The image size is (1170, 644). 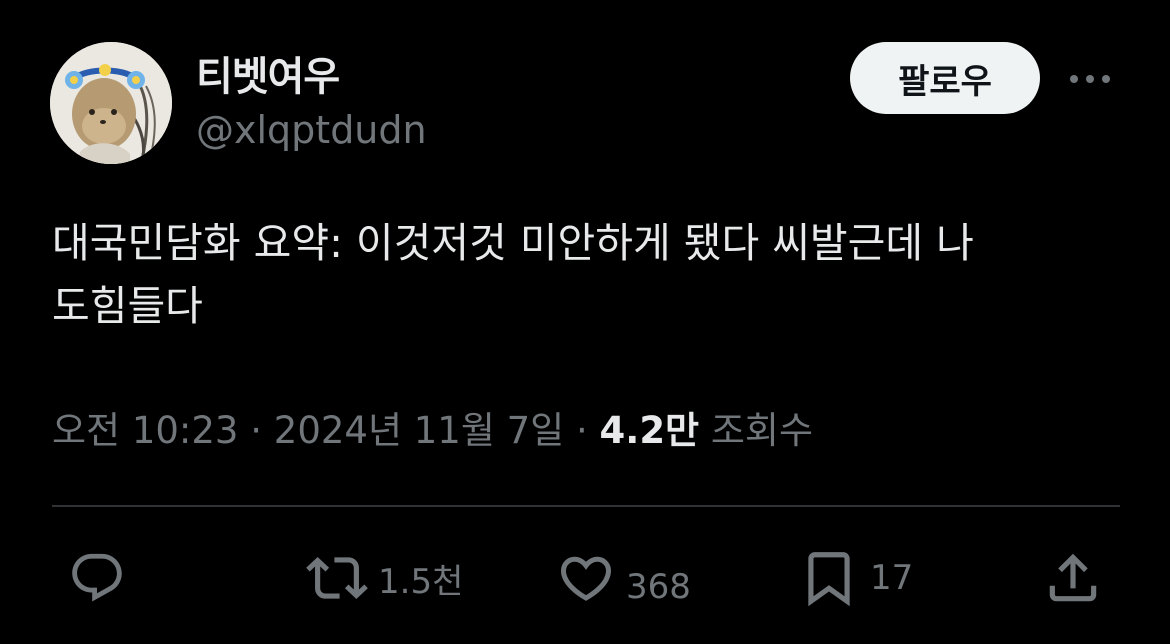 I want to click on share-button, so click(x=1073, y=578).